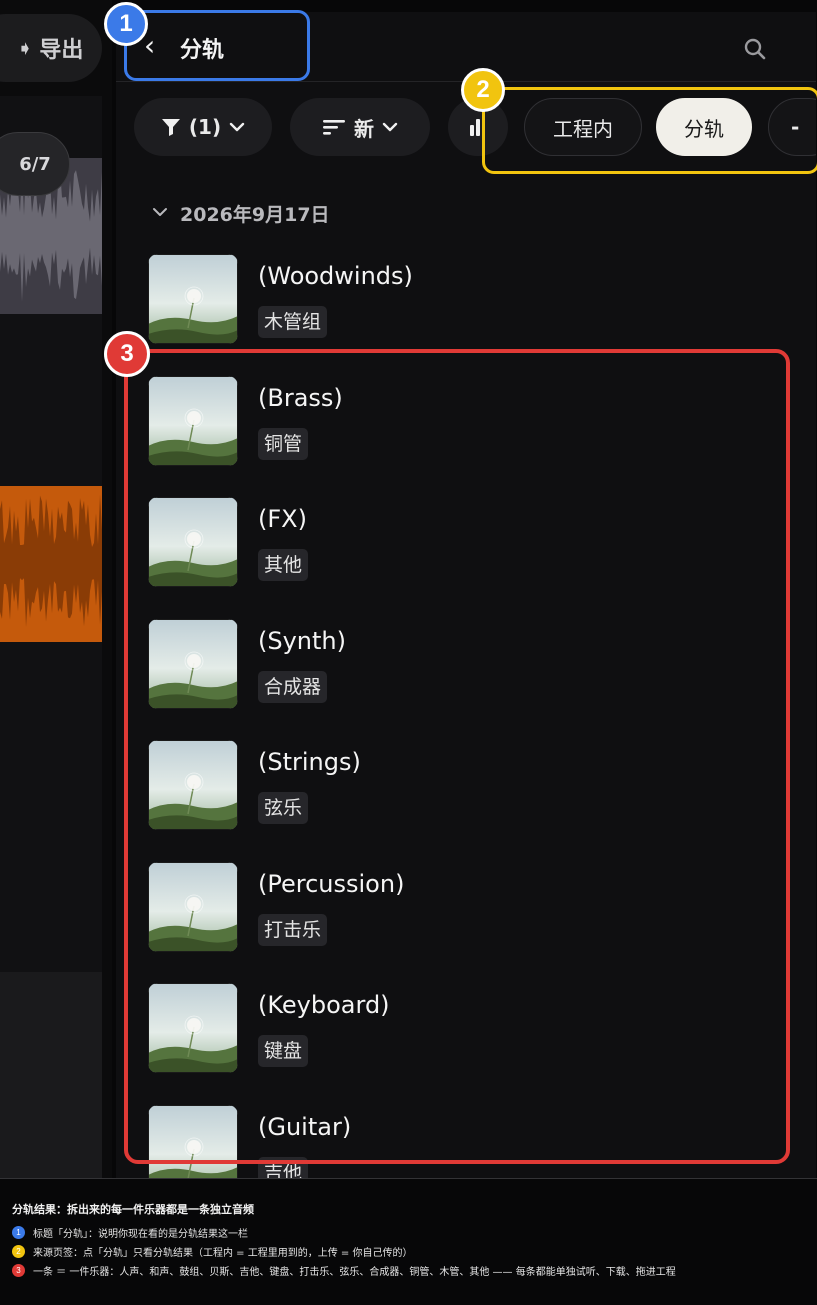 The width and height of the screenshot is (817, 1305). What do you see at coordinates (309, 762) in the screenshot?
I see `stem-name: (Strings)` at bounding box center [309, 762].